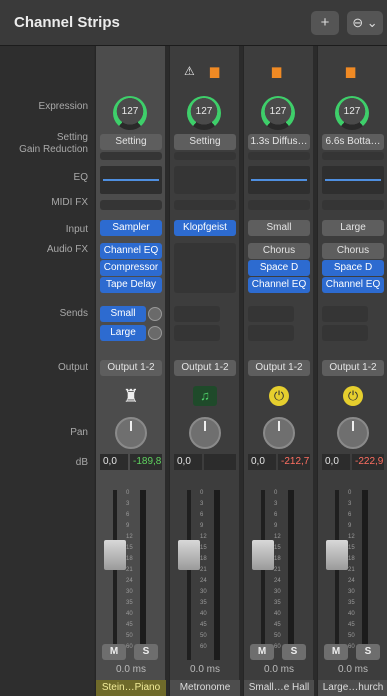  Describe the element at coordinates (352, 688) in the screenshot. I see `track-name: Large…hurch` at that location.